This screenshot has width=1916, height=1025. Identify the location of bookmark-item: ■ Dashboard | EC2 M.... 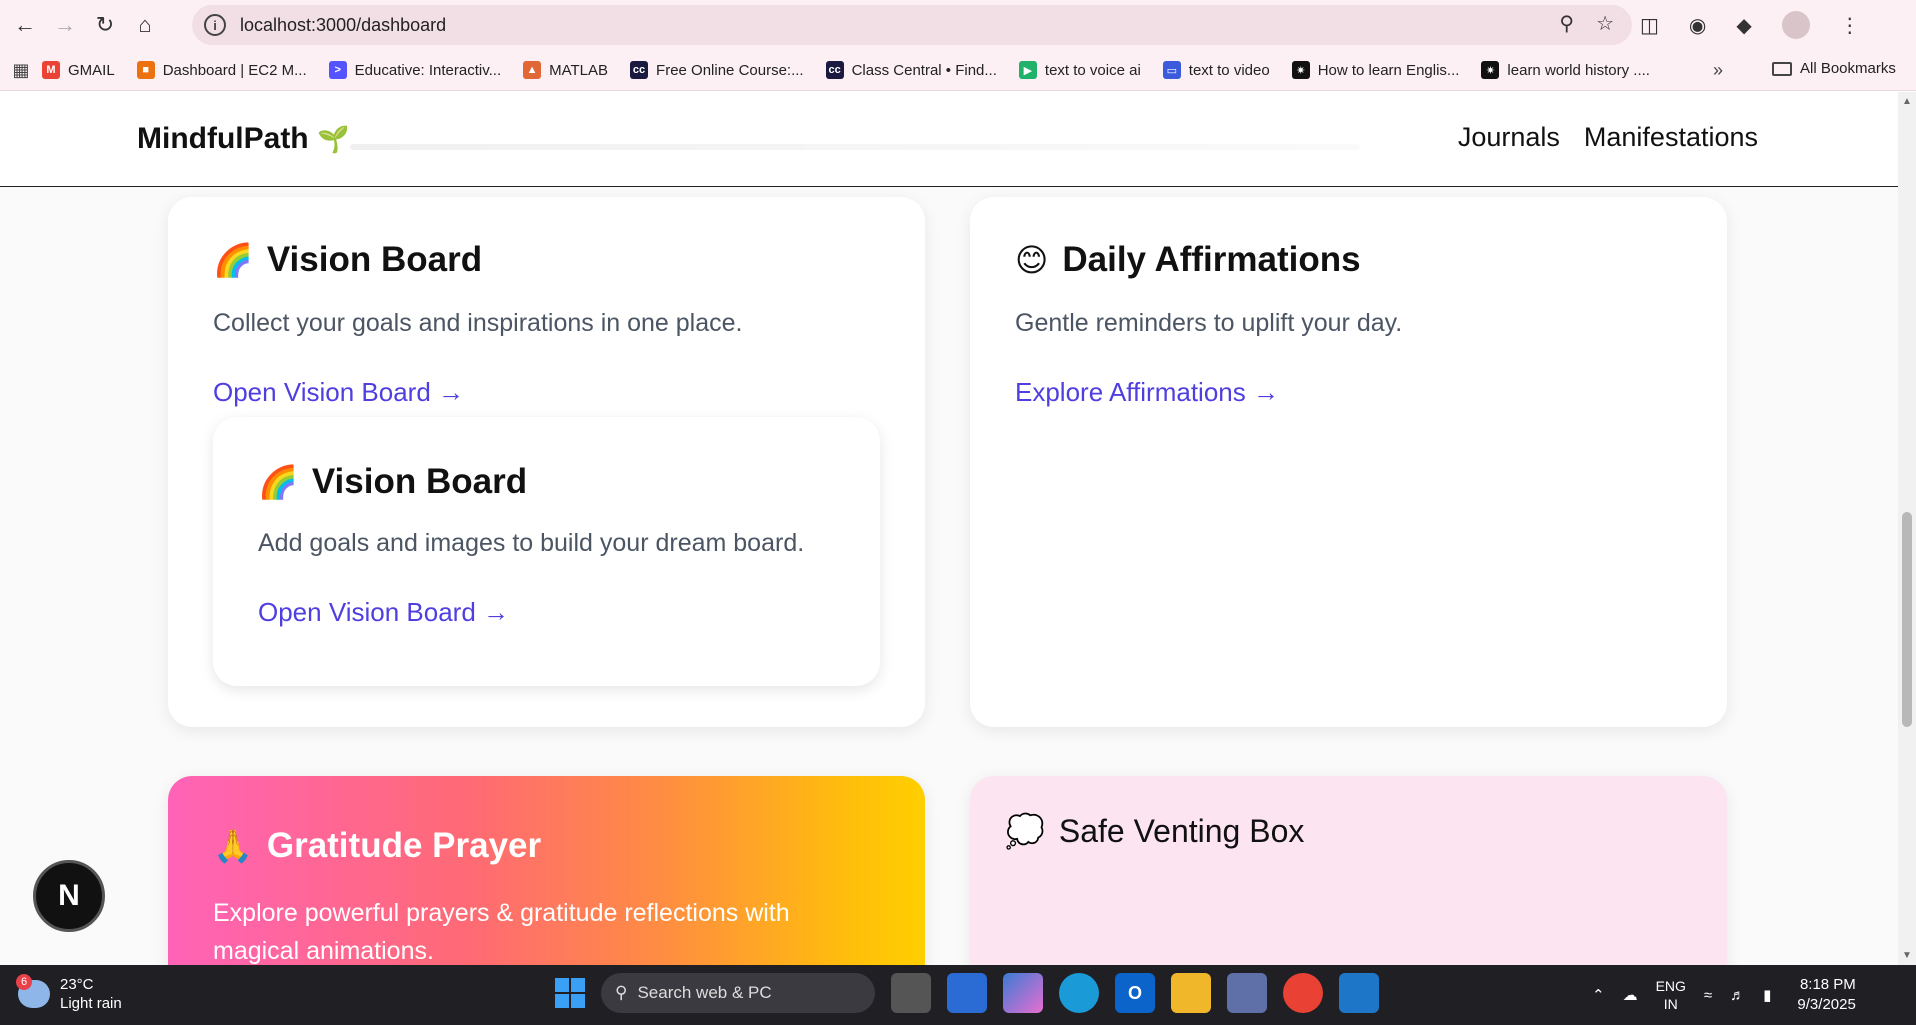
(221, 70).